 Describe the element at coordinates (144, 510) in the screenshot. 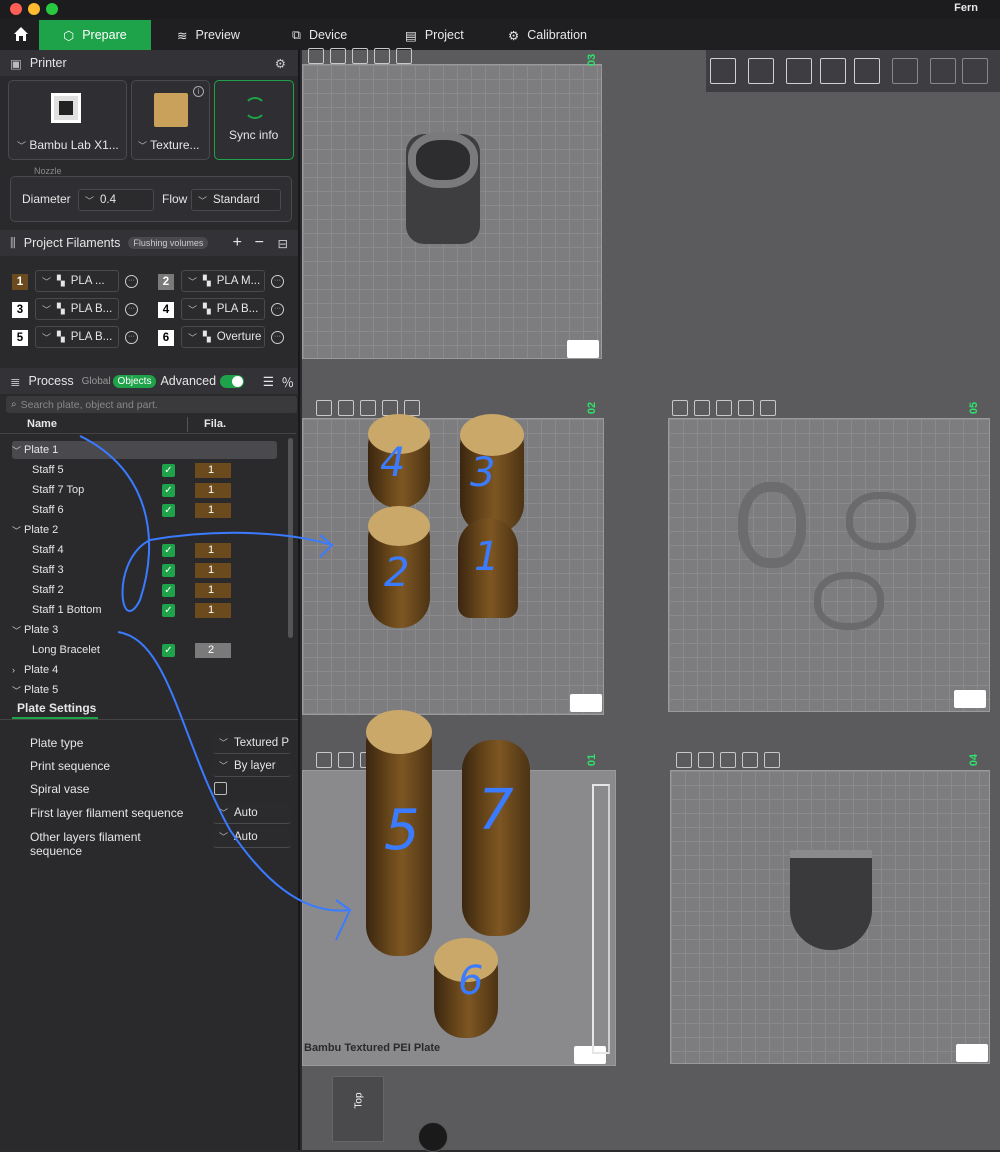

I see `tree-object-row: Staff 6 ✓ 1` at that location.